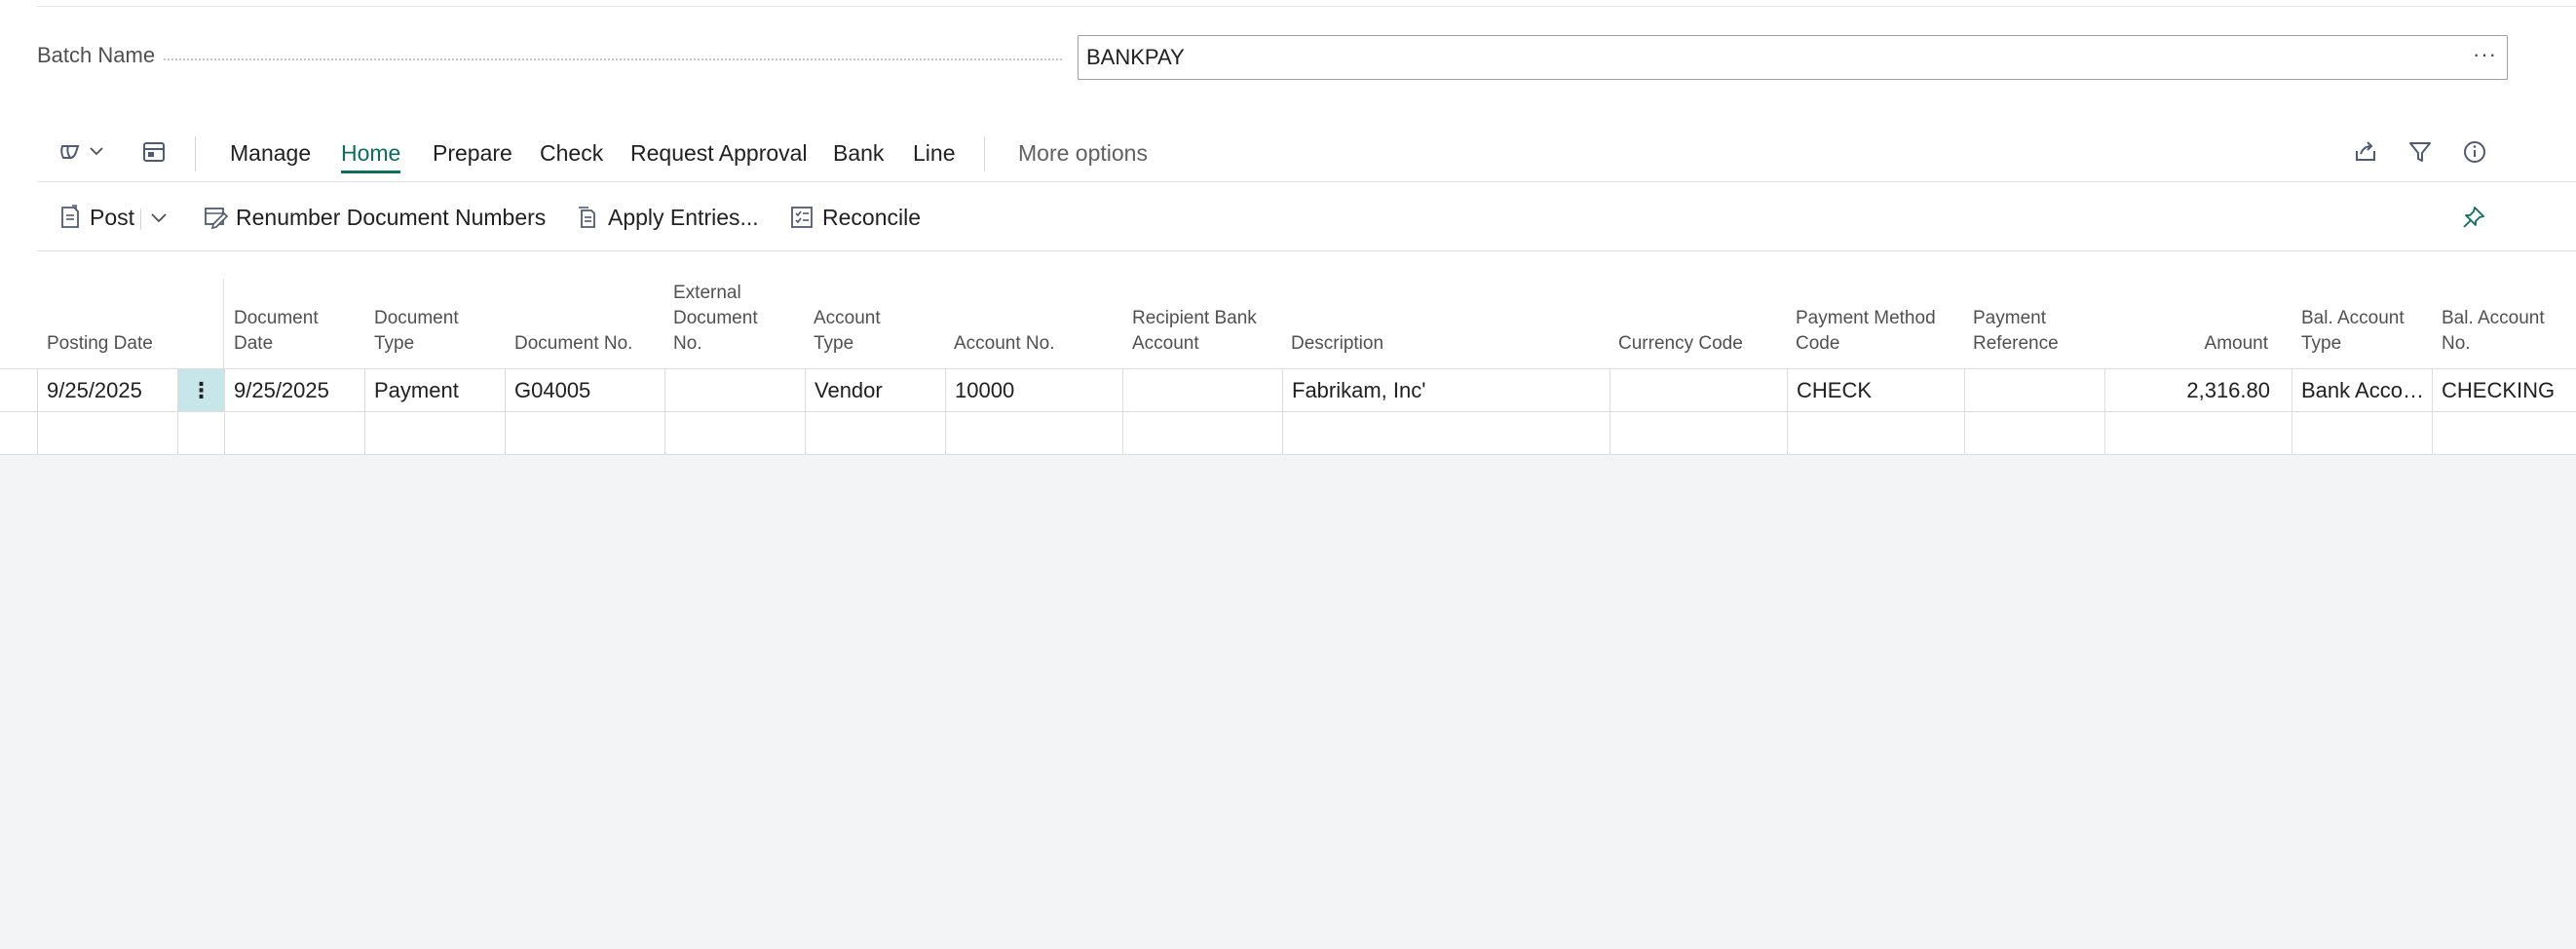 The height and width of the screenshot is (949, 2576). I want to click on pin-icon, so click(2473, 217).